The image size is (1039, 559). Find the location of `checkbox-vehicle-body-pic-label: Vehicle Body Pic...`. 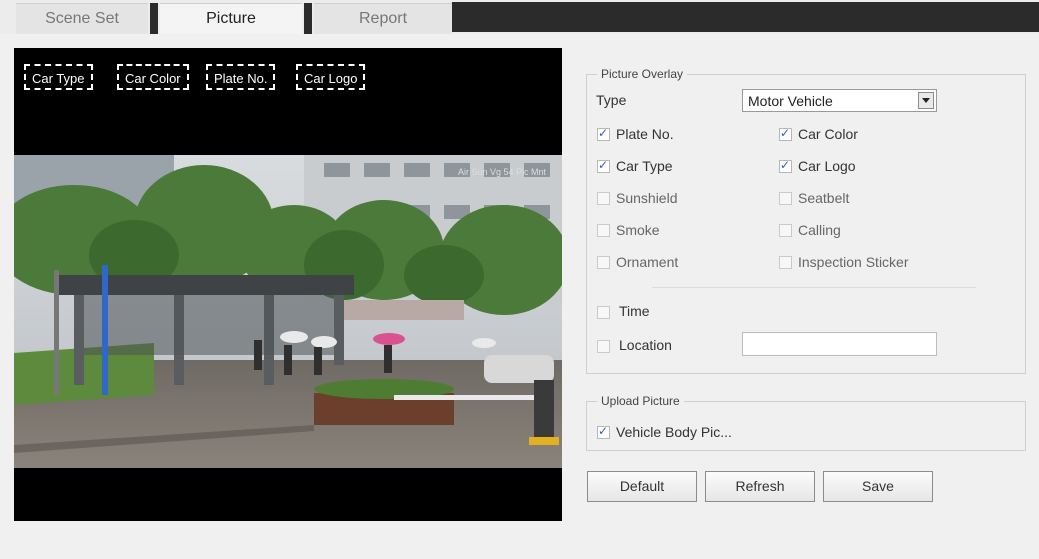

checkbox-vehicle-body-pic-label: Vehicle Body Pic... is located at coordinates (674, 432).